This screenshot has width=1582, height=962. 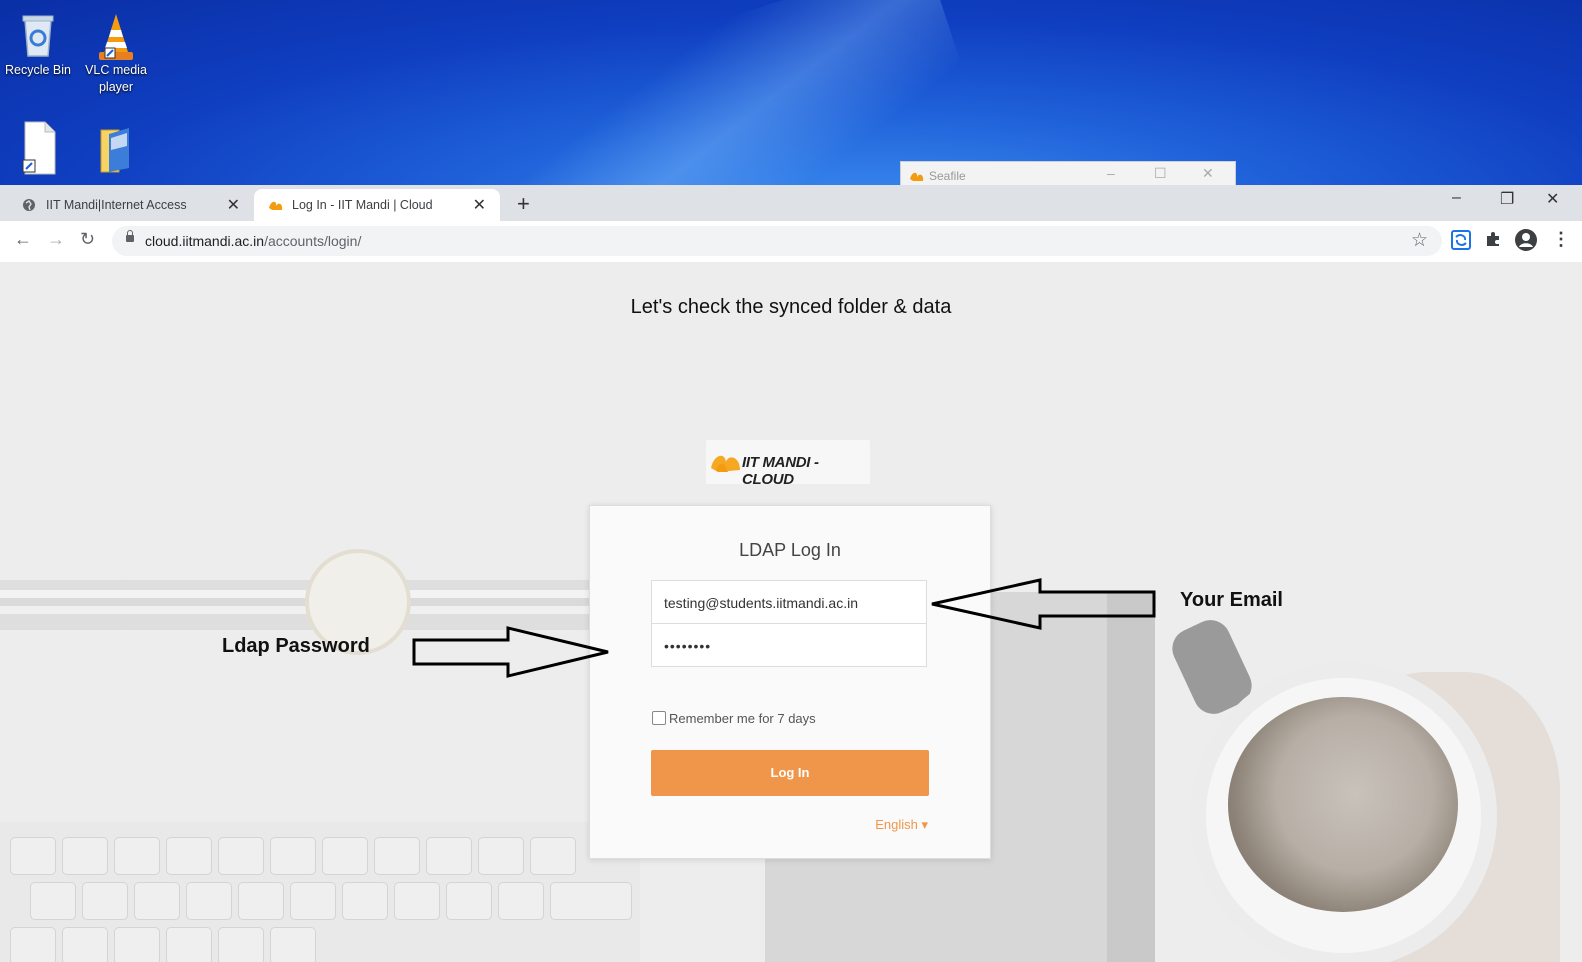 What do you see at coordinates (362, 205) in the screenshot?
I see `tab-label: Log In - IIT Mandi | Cloud` at bounding box center [362, 205].